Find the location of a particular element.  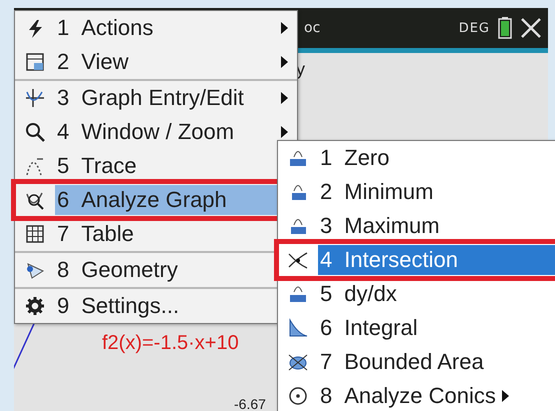

table-icon is located at coordinates (35, 234).